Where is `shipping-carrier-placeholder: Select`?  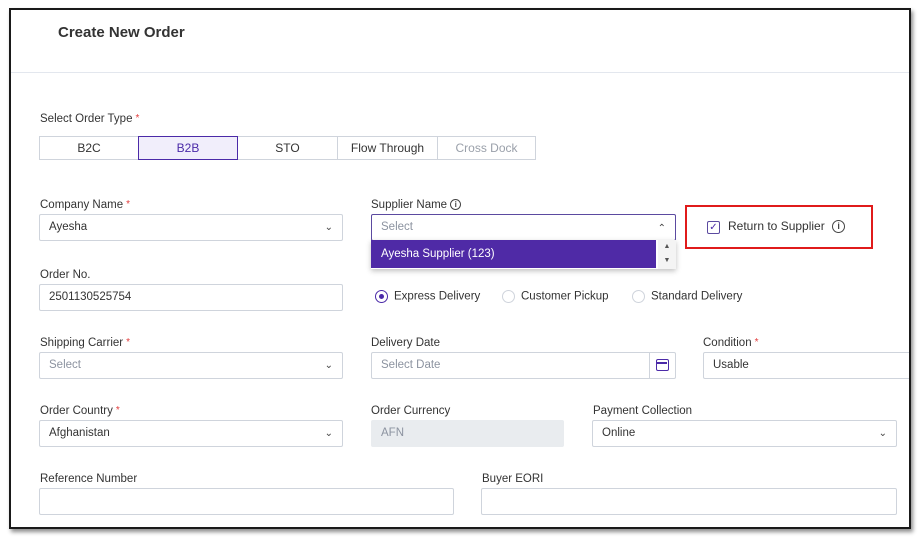
shipping-carrier-placeholder: Select is located at coordinates (65, 365).